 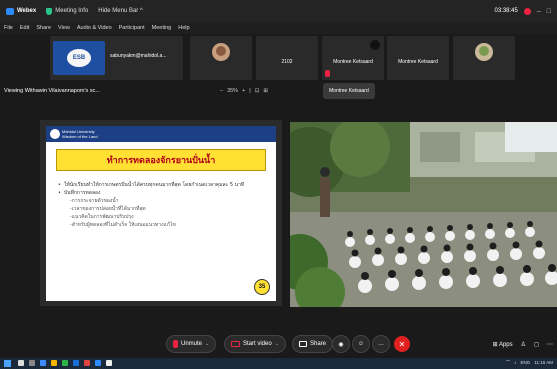 I want to click on apps-button: ⊞ Apps, so click(x=503, y=344).